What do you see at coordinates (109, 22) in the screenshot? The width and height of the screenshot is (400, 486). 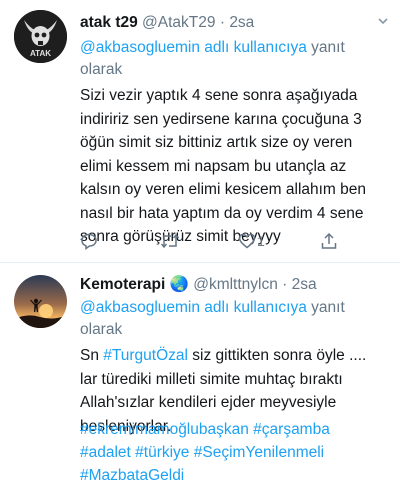 I see `display-name: atak t29` at bounding box center [109, 22].